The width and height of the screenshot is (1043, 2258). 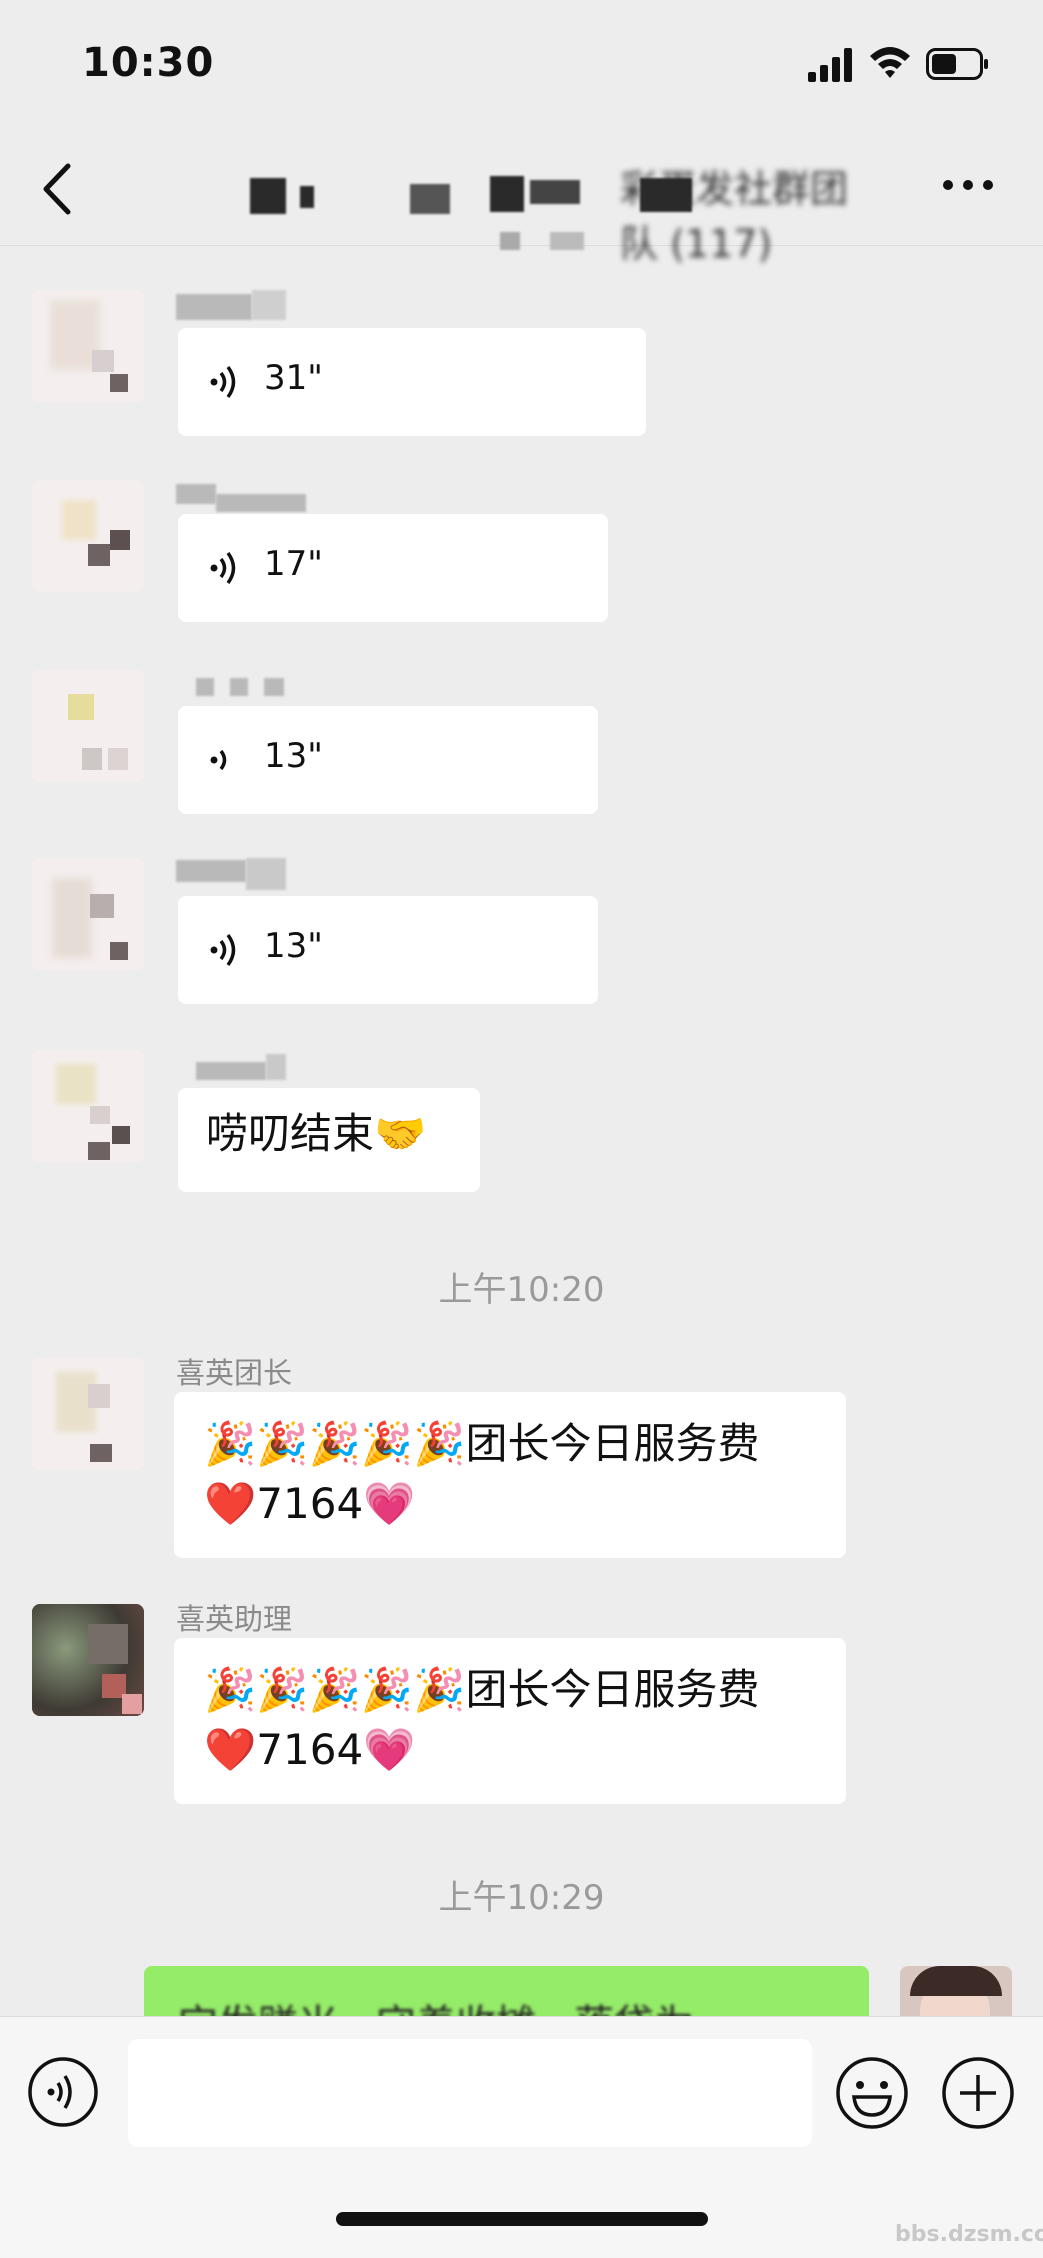 I want to click on emoji-icon, so click(x=872, y=2093).